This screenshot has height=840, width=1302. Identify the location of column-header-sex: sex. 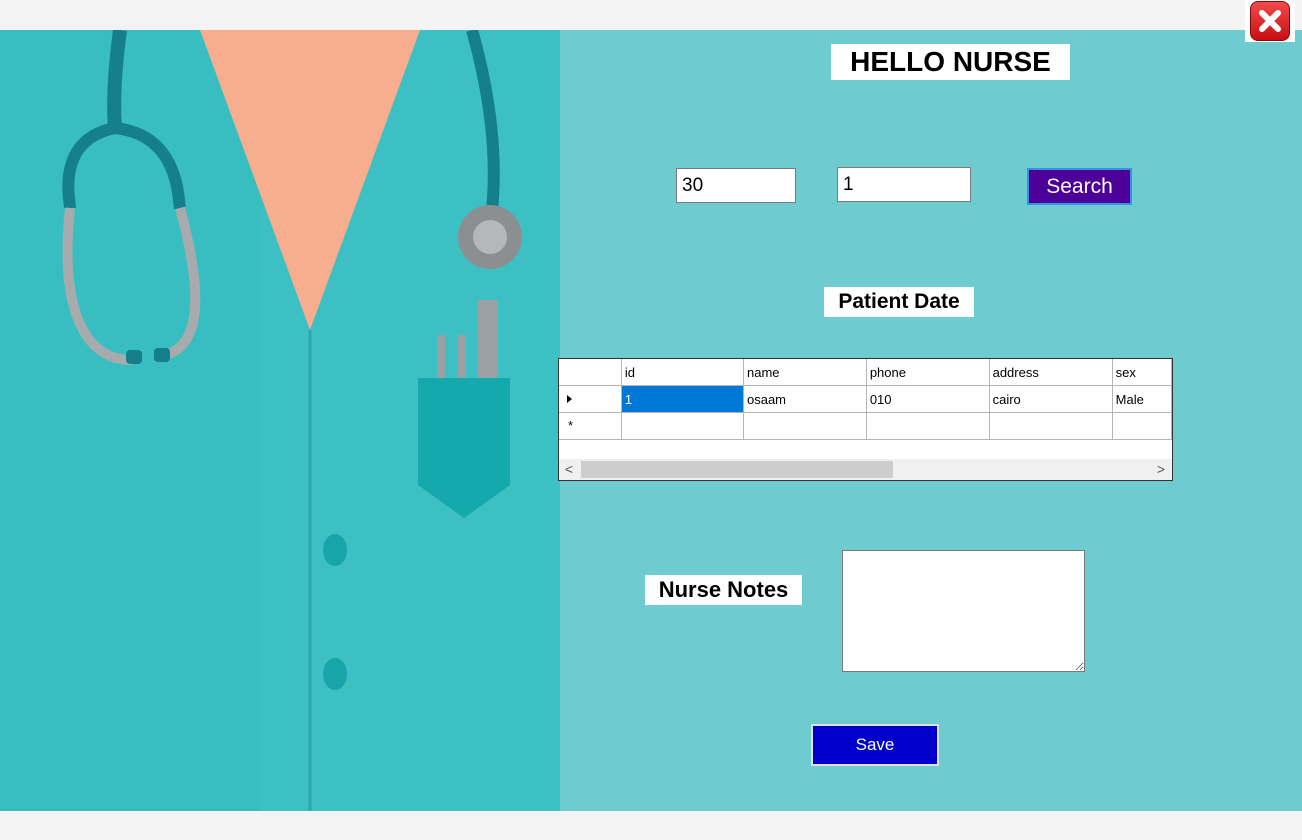
(1141, 372).